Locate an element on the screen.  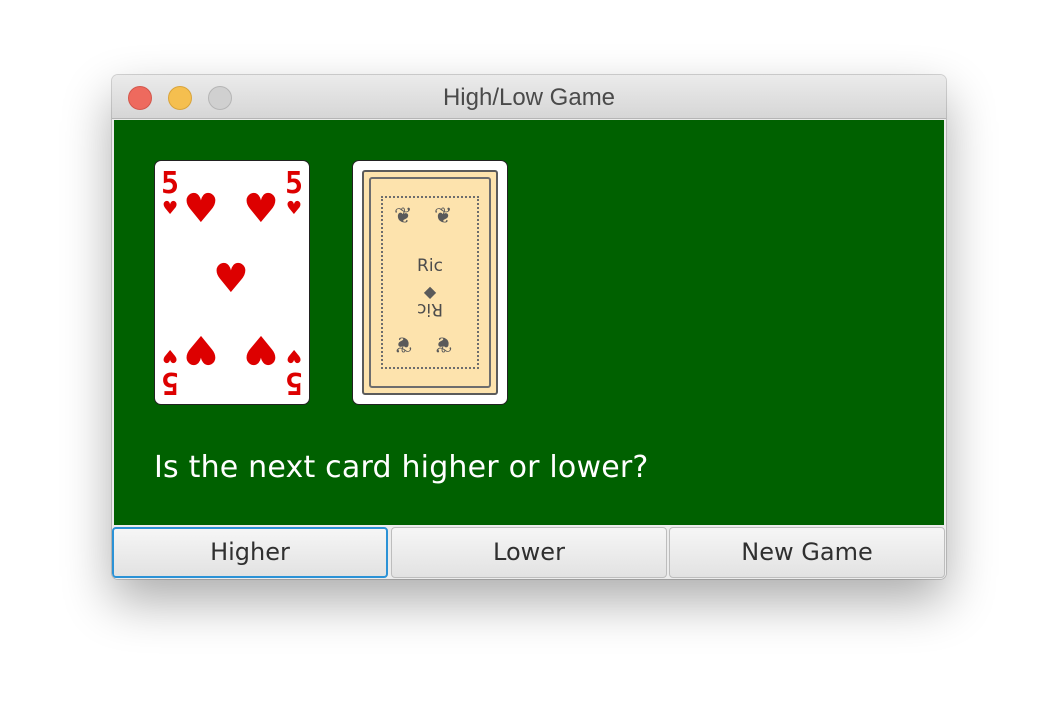
lower-button: Lower is located at coordinates (529, 552).